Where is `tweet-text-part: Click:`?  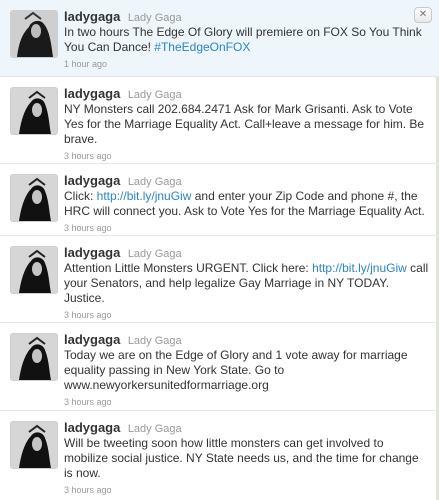 tweet-text-part: Click: is located at coordinates (80, 196).